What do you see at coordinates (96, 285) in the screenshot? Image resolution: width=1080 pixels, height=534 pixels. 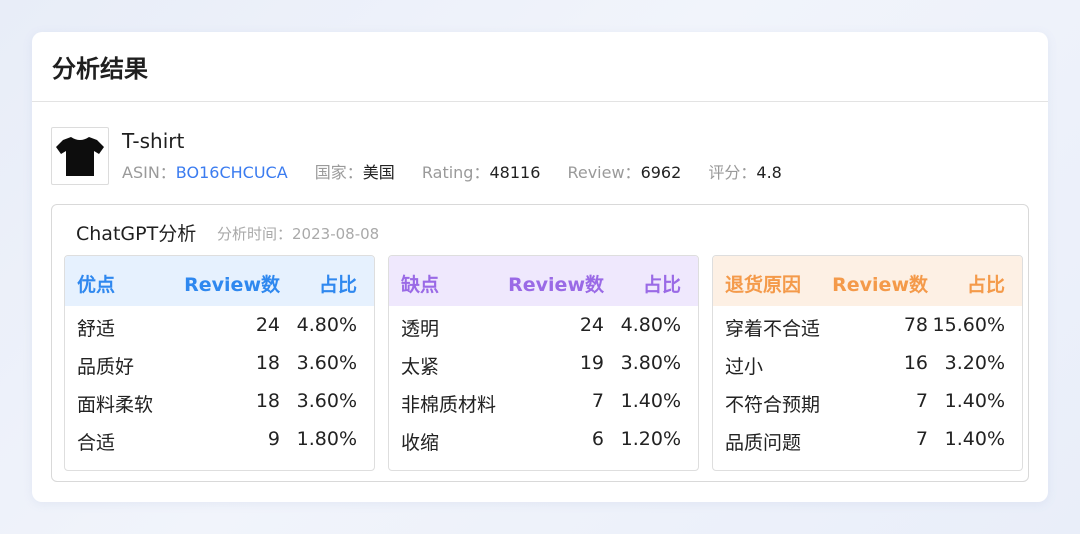 I see `pros-header-label: 优点` at bounding box center [96, 285].